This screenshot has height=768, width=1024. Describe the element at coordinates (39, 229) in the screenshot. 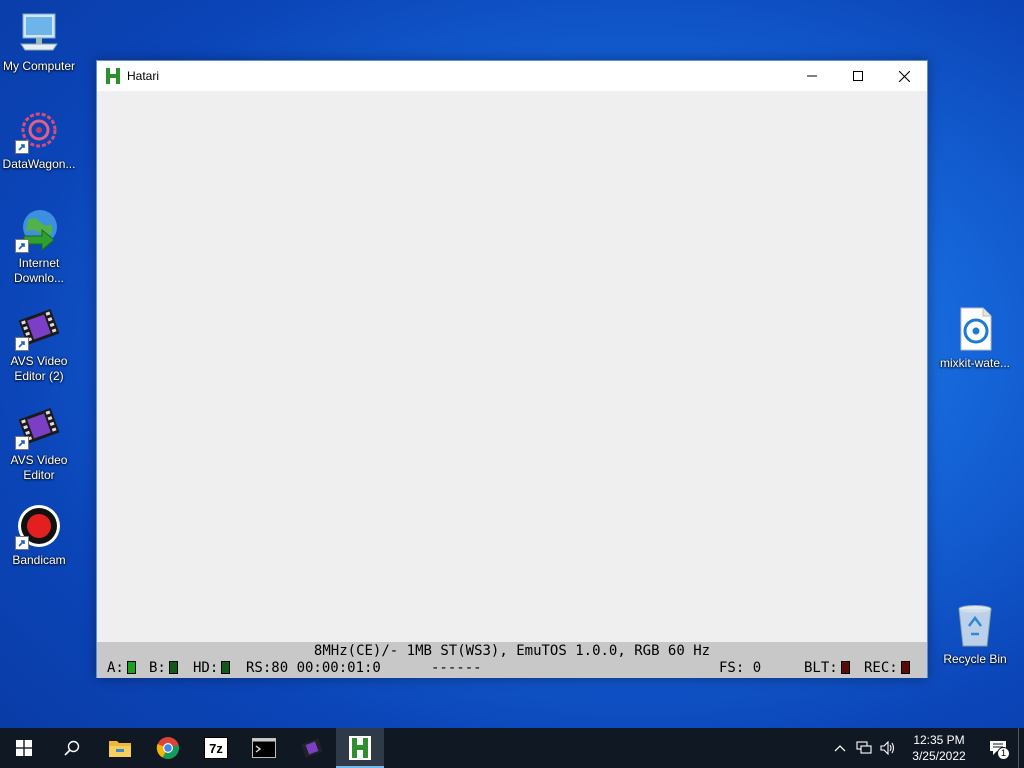

I see `globe-download-icon` at that location.